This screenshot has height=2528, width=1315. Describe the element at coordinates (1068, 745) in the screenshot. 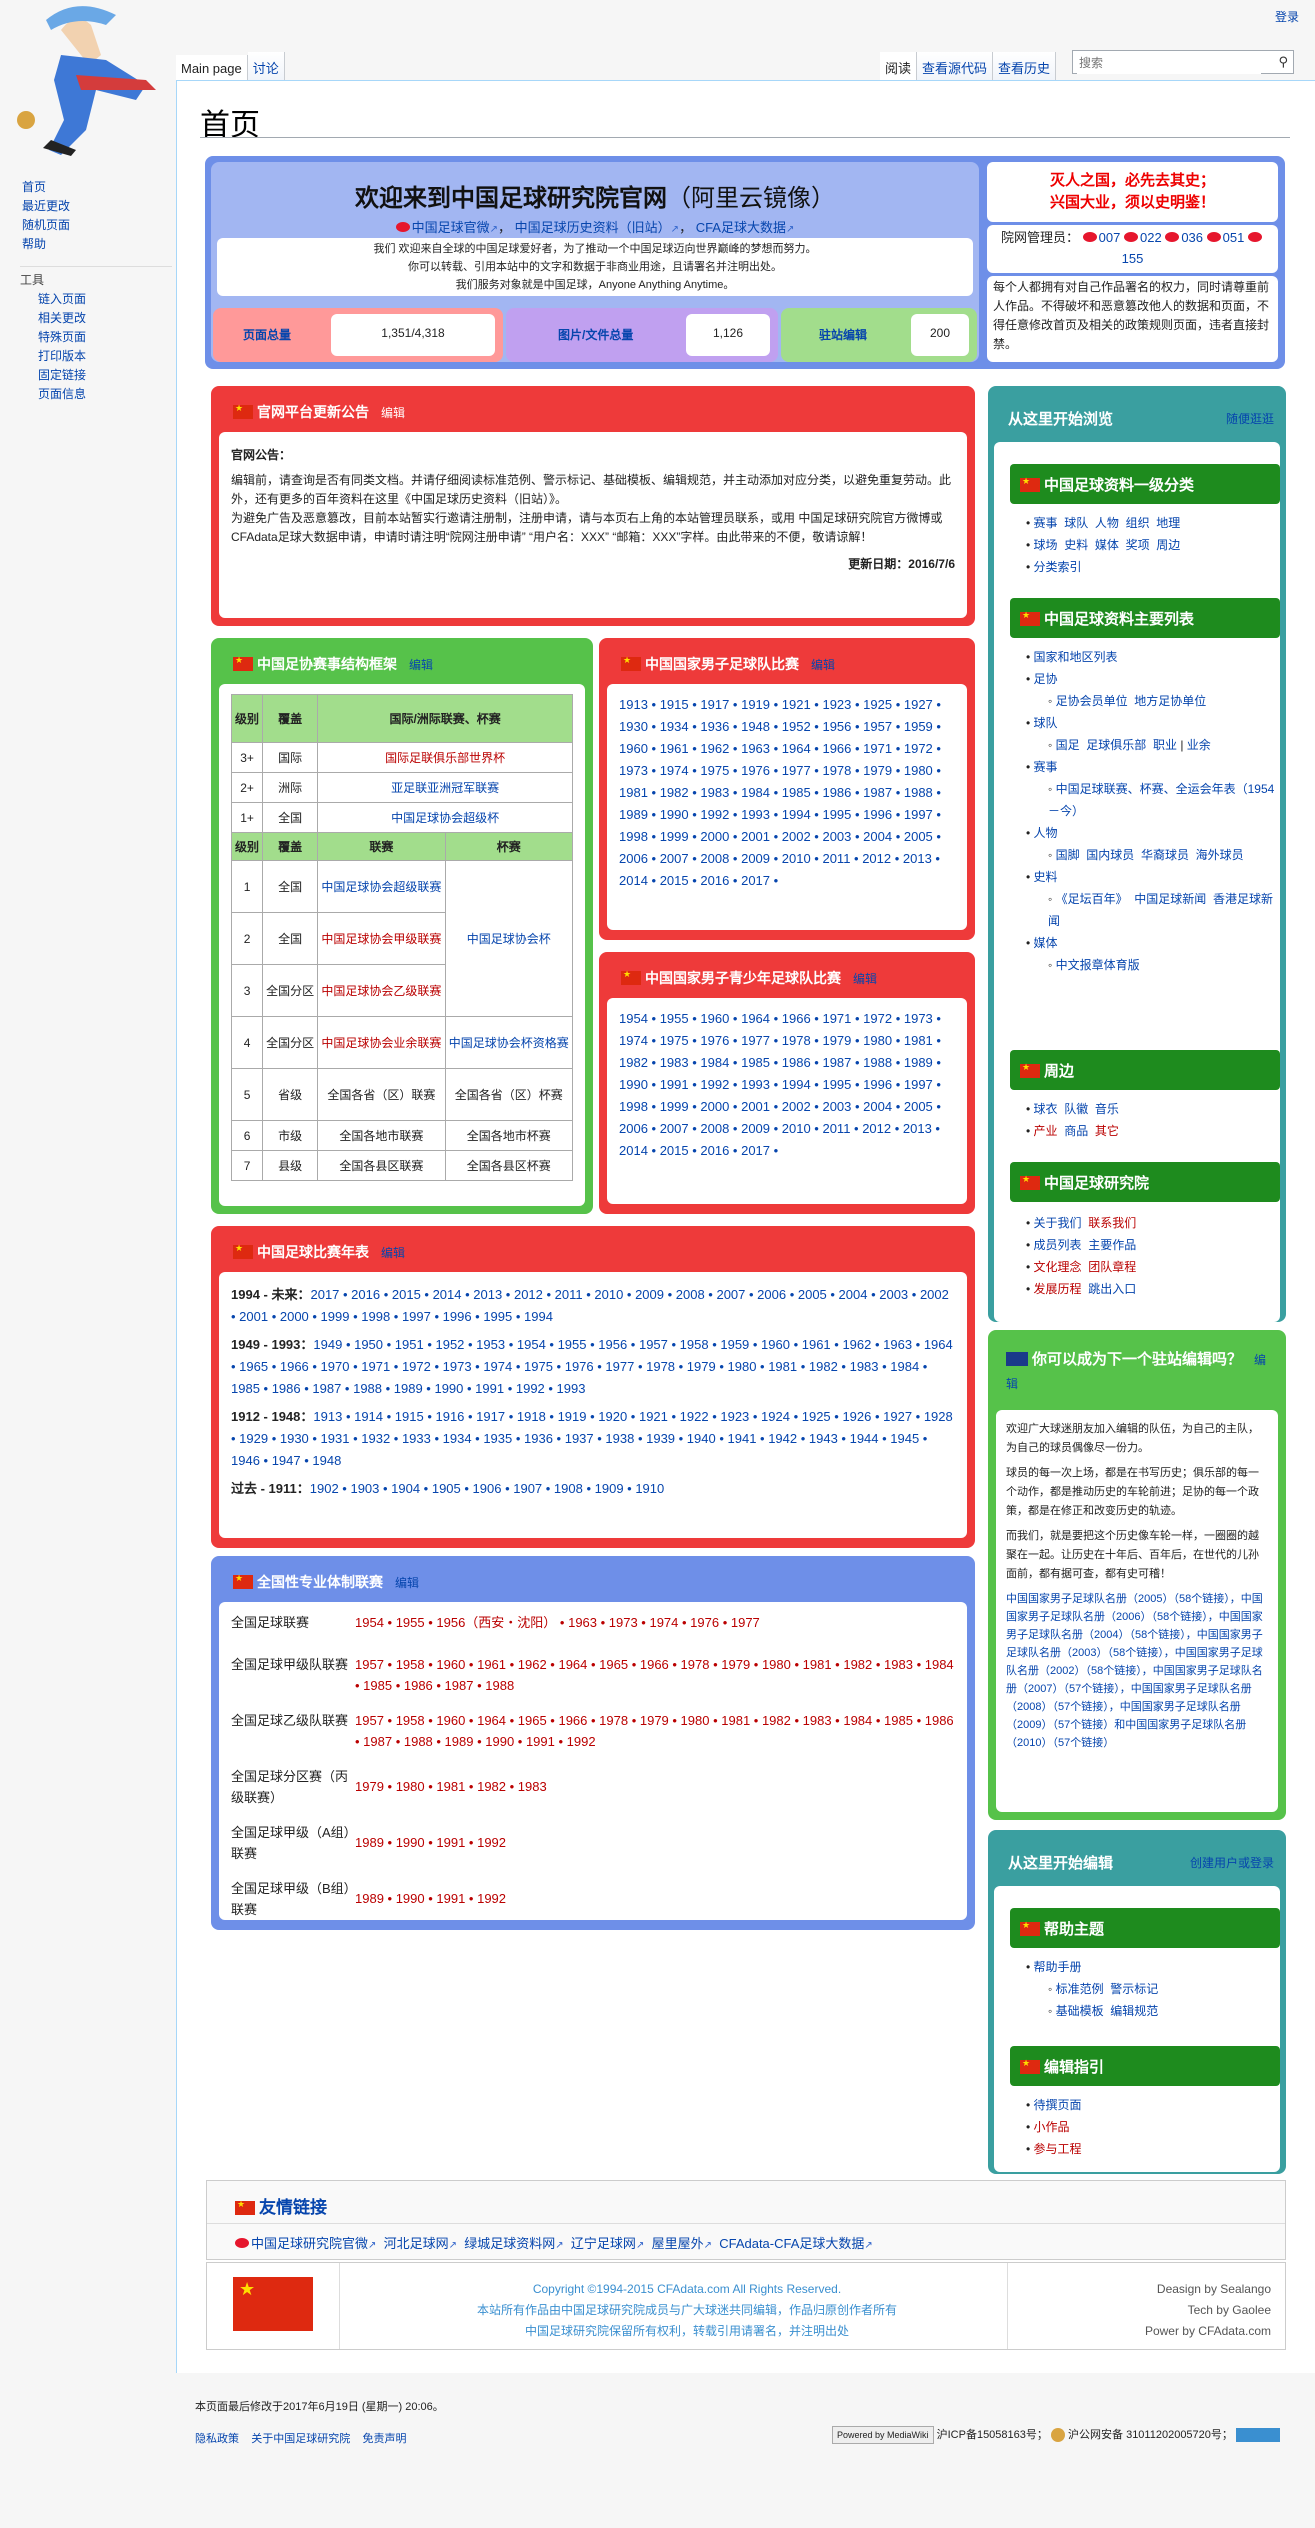

I see `list-item: 国足` at that location.